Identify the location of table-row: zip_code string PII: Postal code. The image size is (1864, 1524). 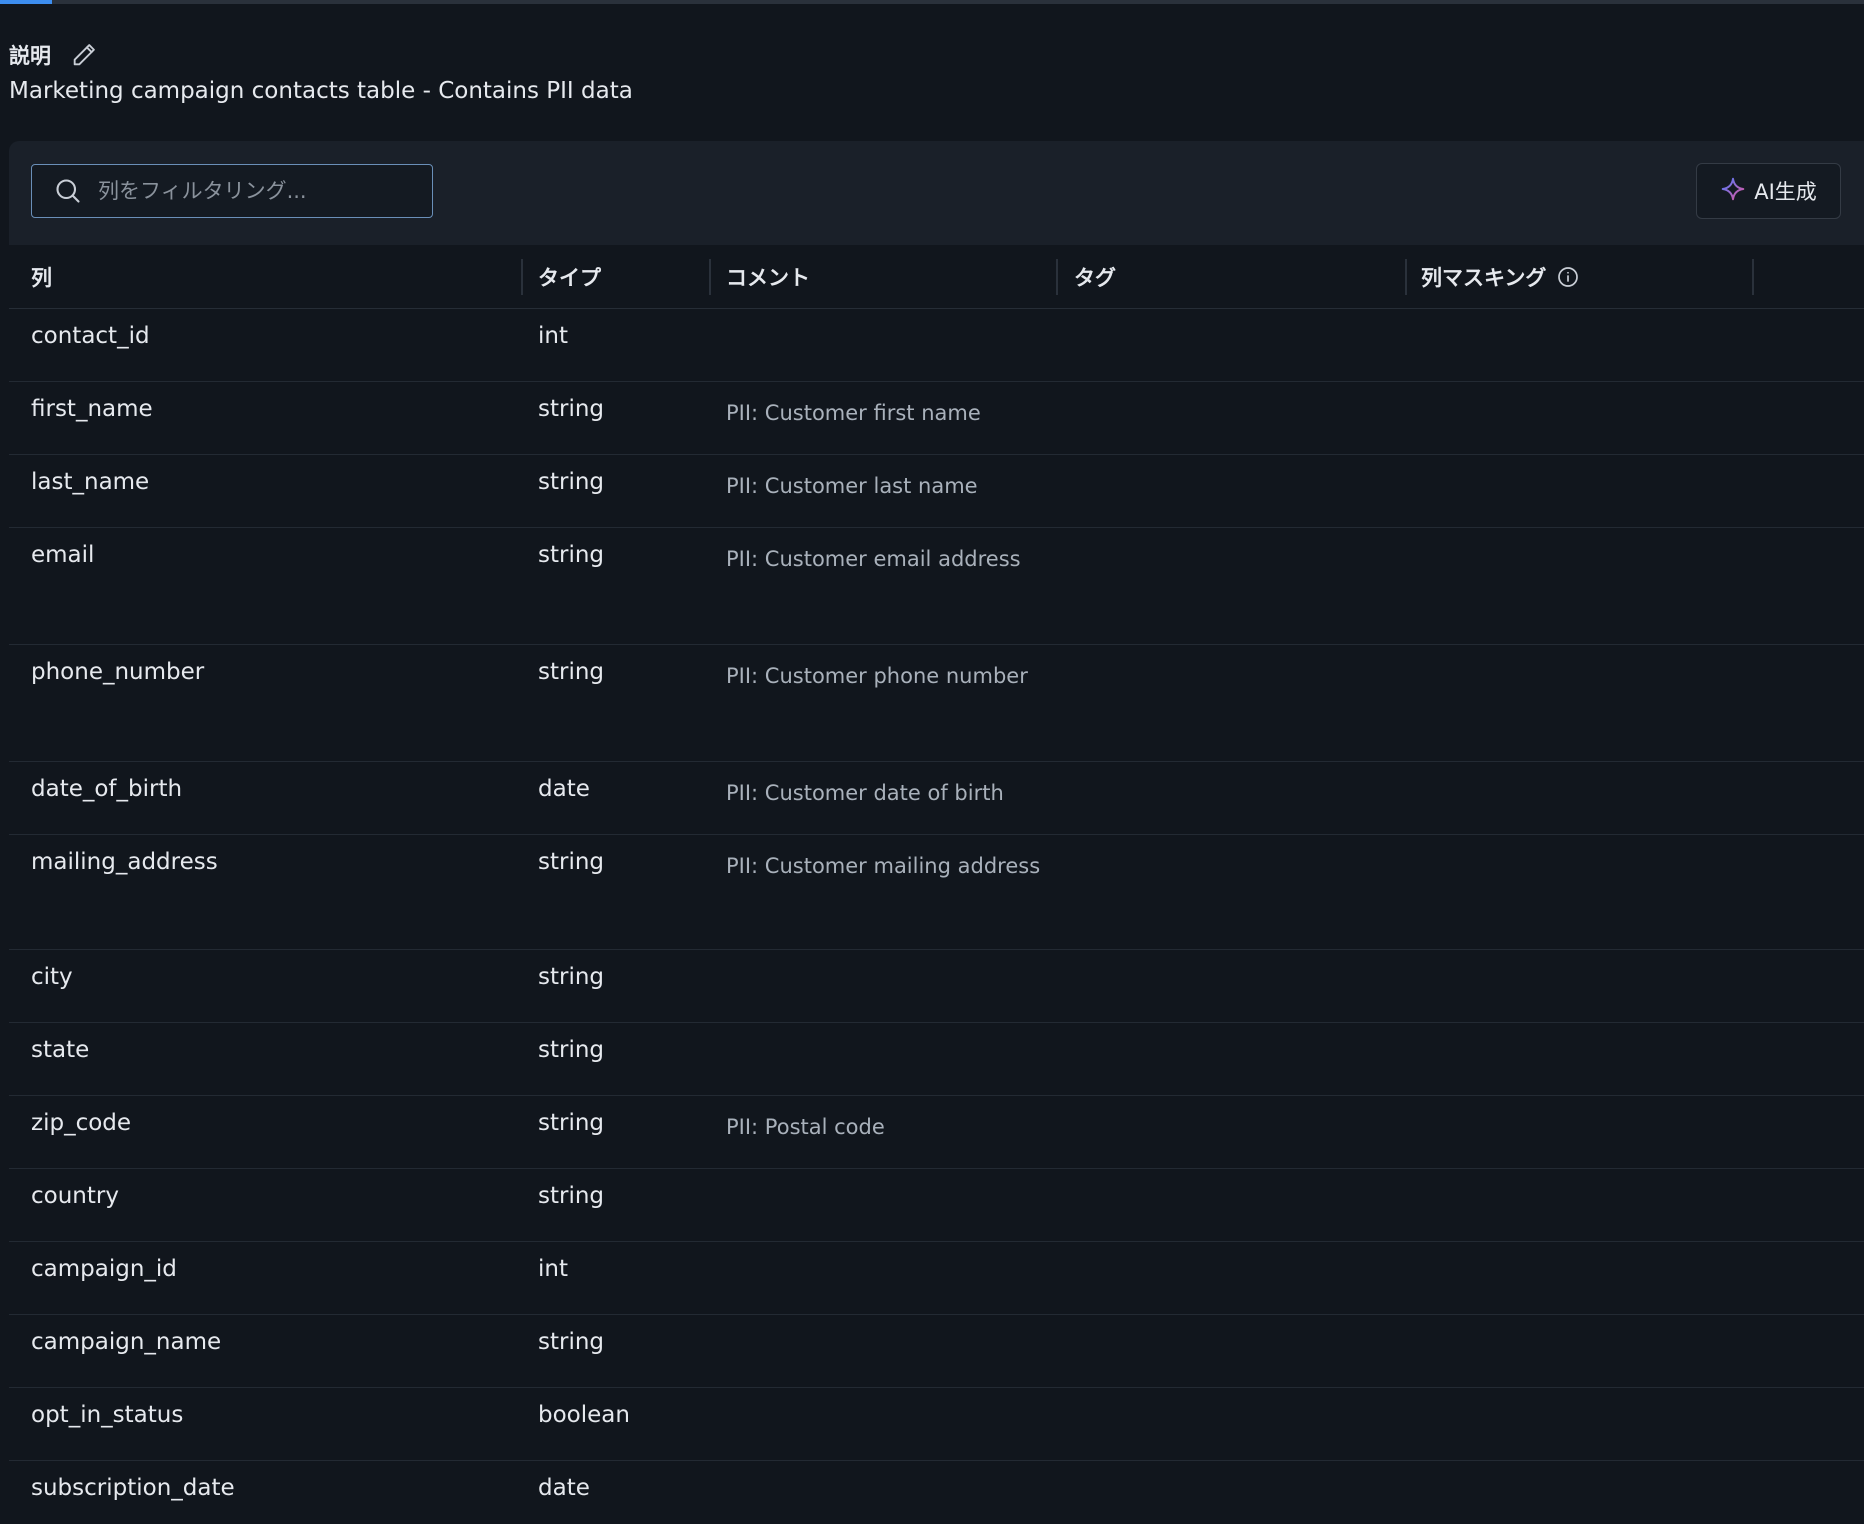
(936, 1132).